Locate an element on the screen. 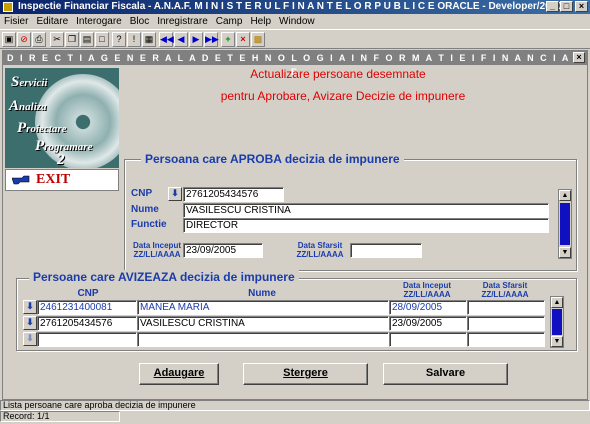 The width and height of the screenshot is (590, 424). delete-button-label: Stergere is located at coordinates (305, 373).